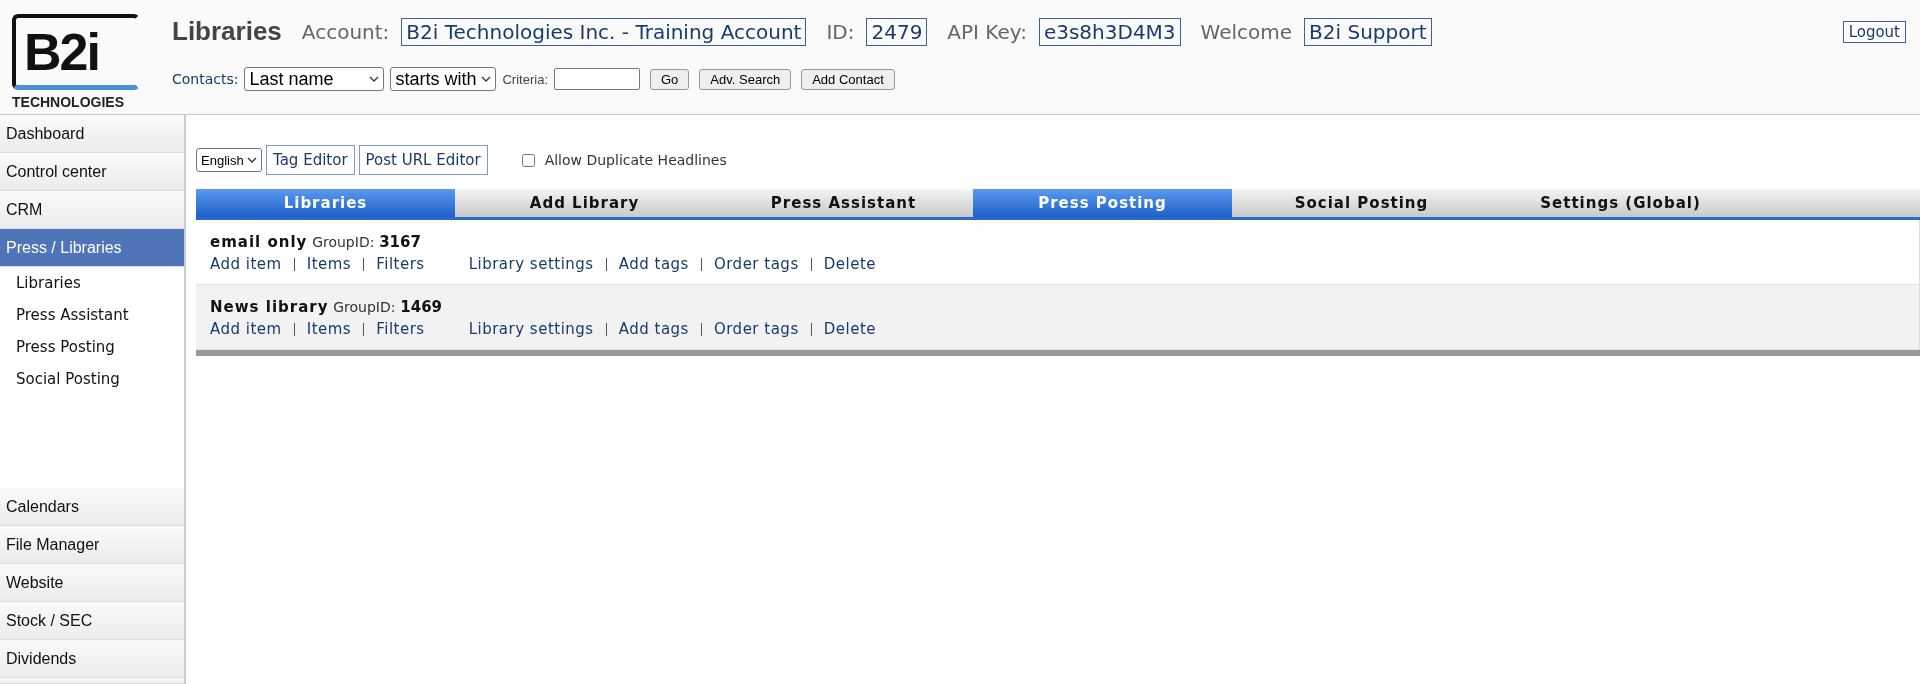 This screenshot has height=684, width=1920. Describe the element at coordinates (68, 102) in the screenshot. I see `logo-caption: TECHNOLOGIES` at that location.